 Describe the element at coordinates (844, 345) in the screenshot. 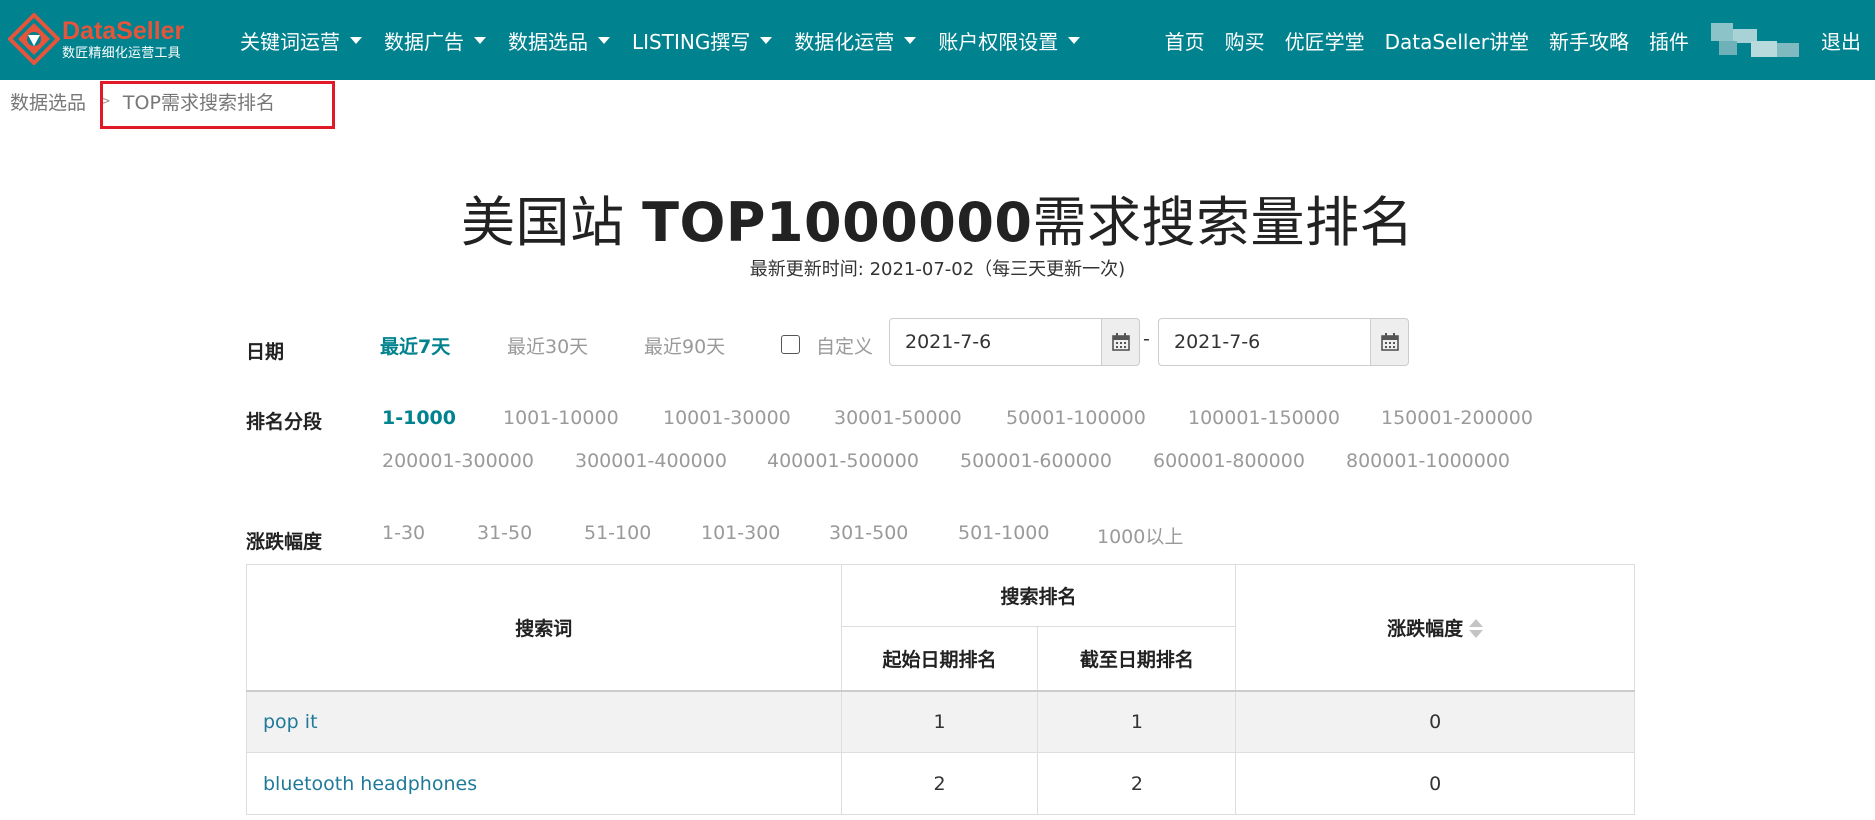

I see `custom-date-label: 自定义` at that location.